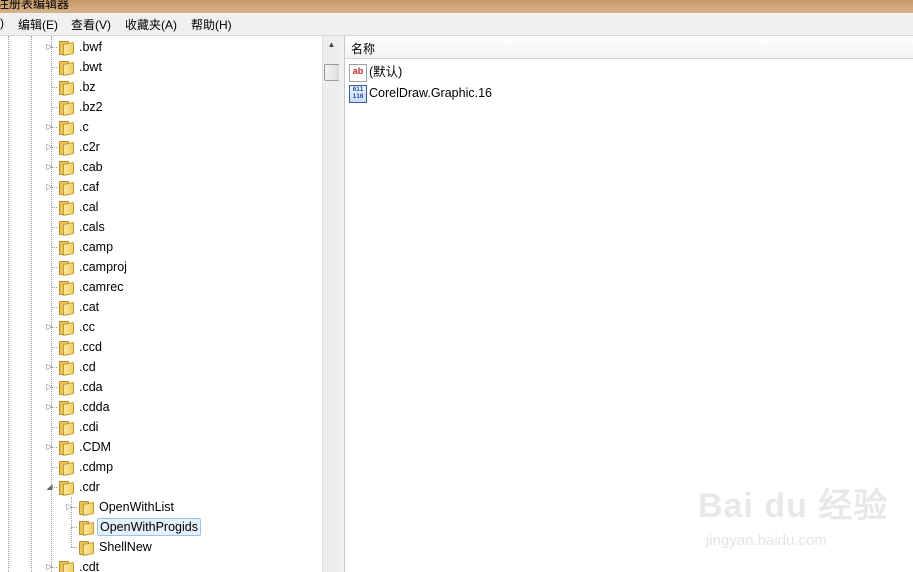 The width and height of the screenshot is (913, 572). I want to click on tree-item: ▷ .bwf, so click(161, 47).